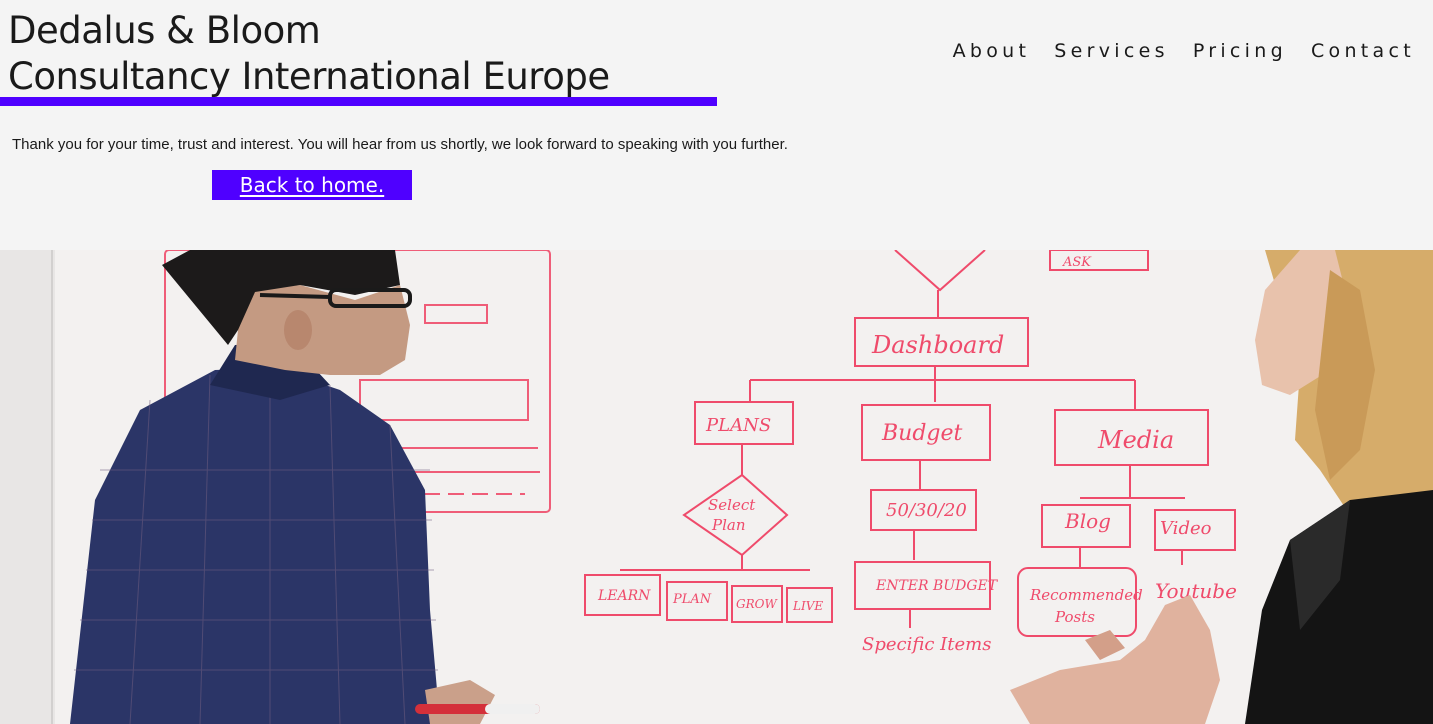 The width and height of the screenshot is (1433, 724). Describe the element at coordinates (1086, 595) in the screenshot. I see `wb-recommended: Recommended` at that location.